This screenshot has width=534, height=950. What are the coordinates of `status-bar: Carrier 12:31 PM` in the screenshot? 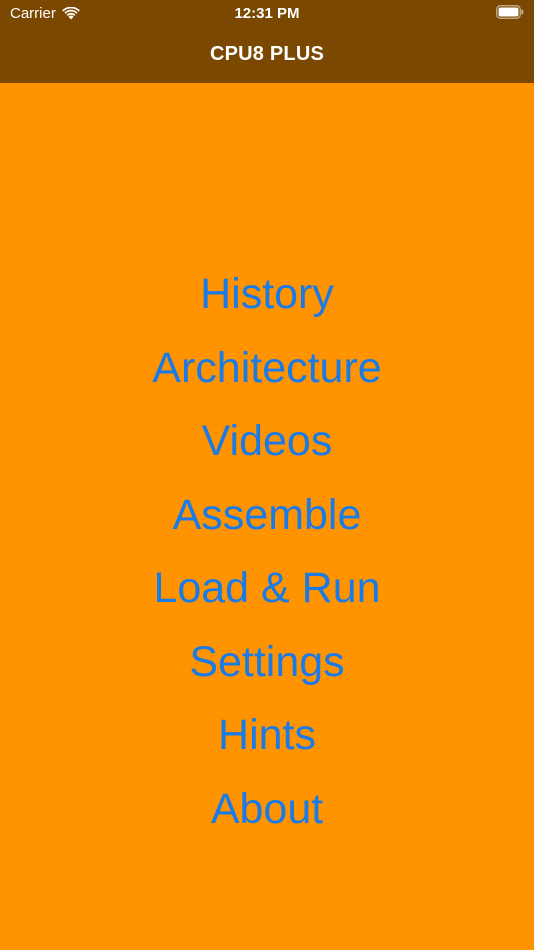 It's located at (267, 14).